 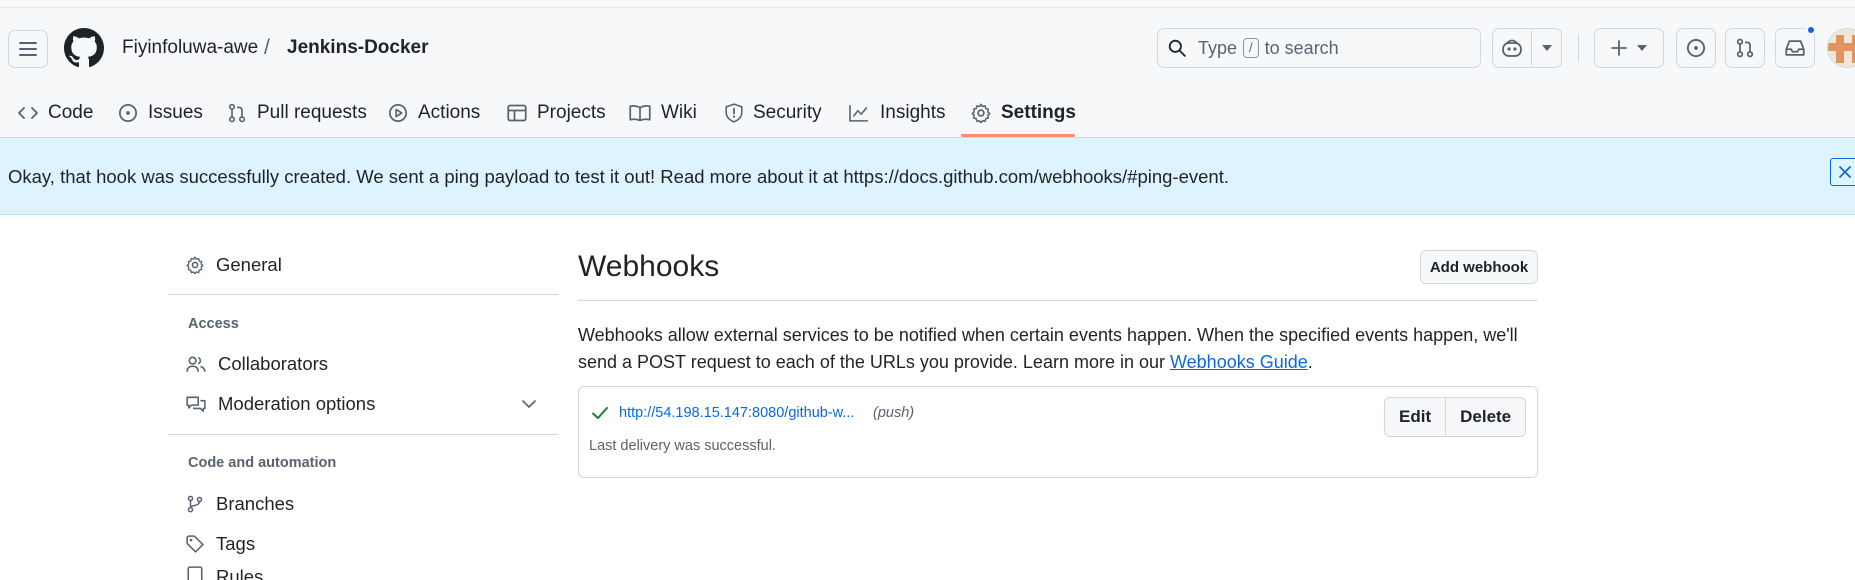 I want to click on check-icon, so click(x=600, y=413).